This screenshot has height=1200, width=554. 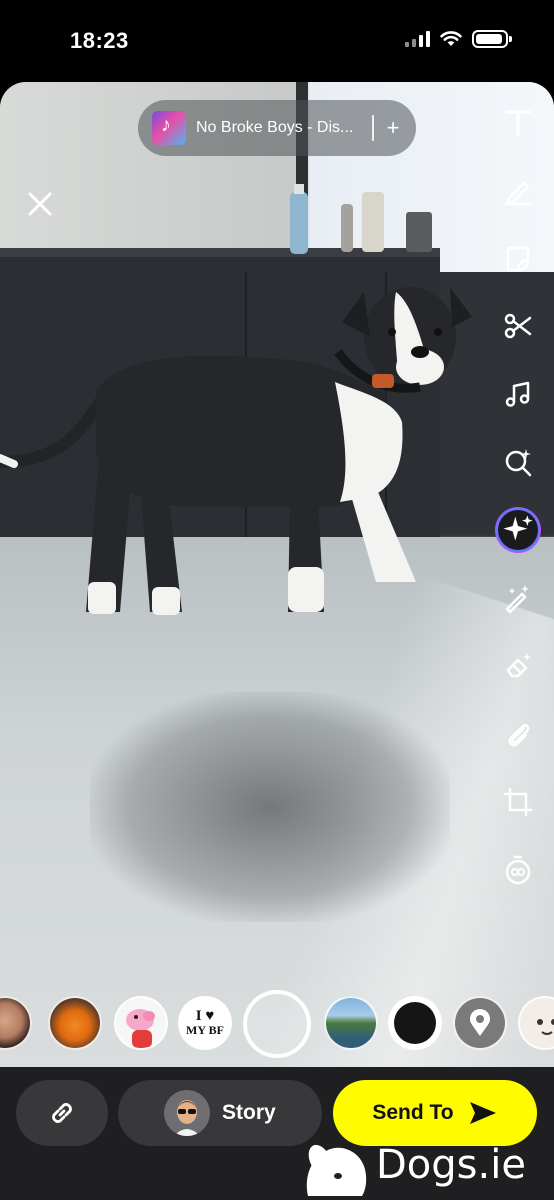 I want to click on magic-tool-button, so click(x=518, y=598).